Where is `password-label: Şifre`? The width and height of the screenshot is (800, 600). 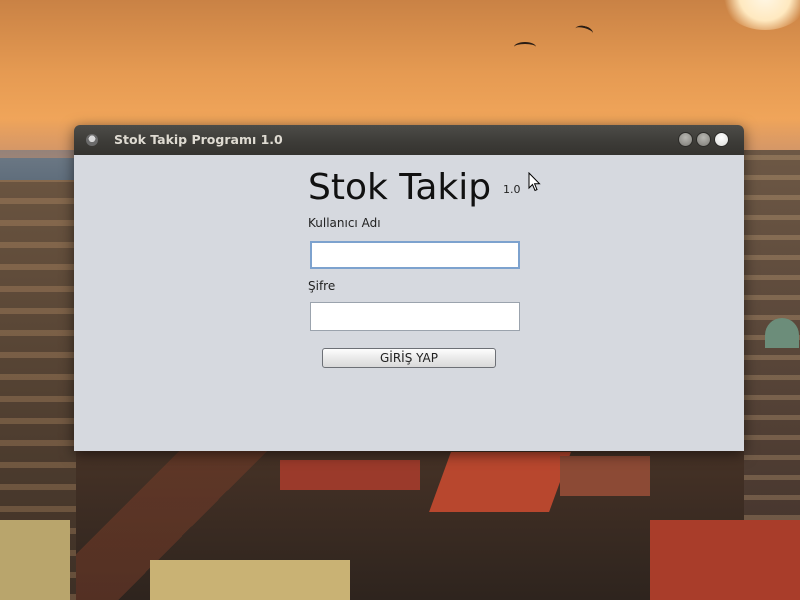
password-label: Şifre is located at coordinates (322, 286).